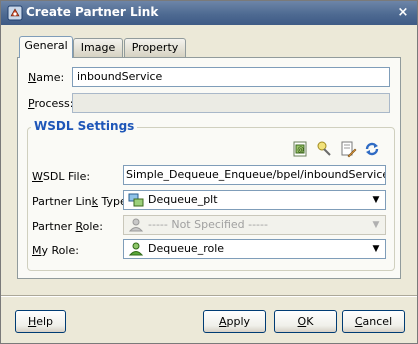  I want to click on tab-image: Image, so click(98, 47).